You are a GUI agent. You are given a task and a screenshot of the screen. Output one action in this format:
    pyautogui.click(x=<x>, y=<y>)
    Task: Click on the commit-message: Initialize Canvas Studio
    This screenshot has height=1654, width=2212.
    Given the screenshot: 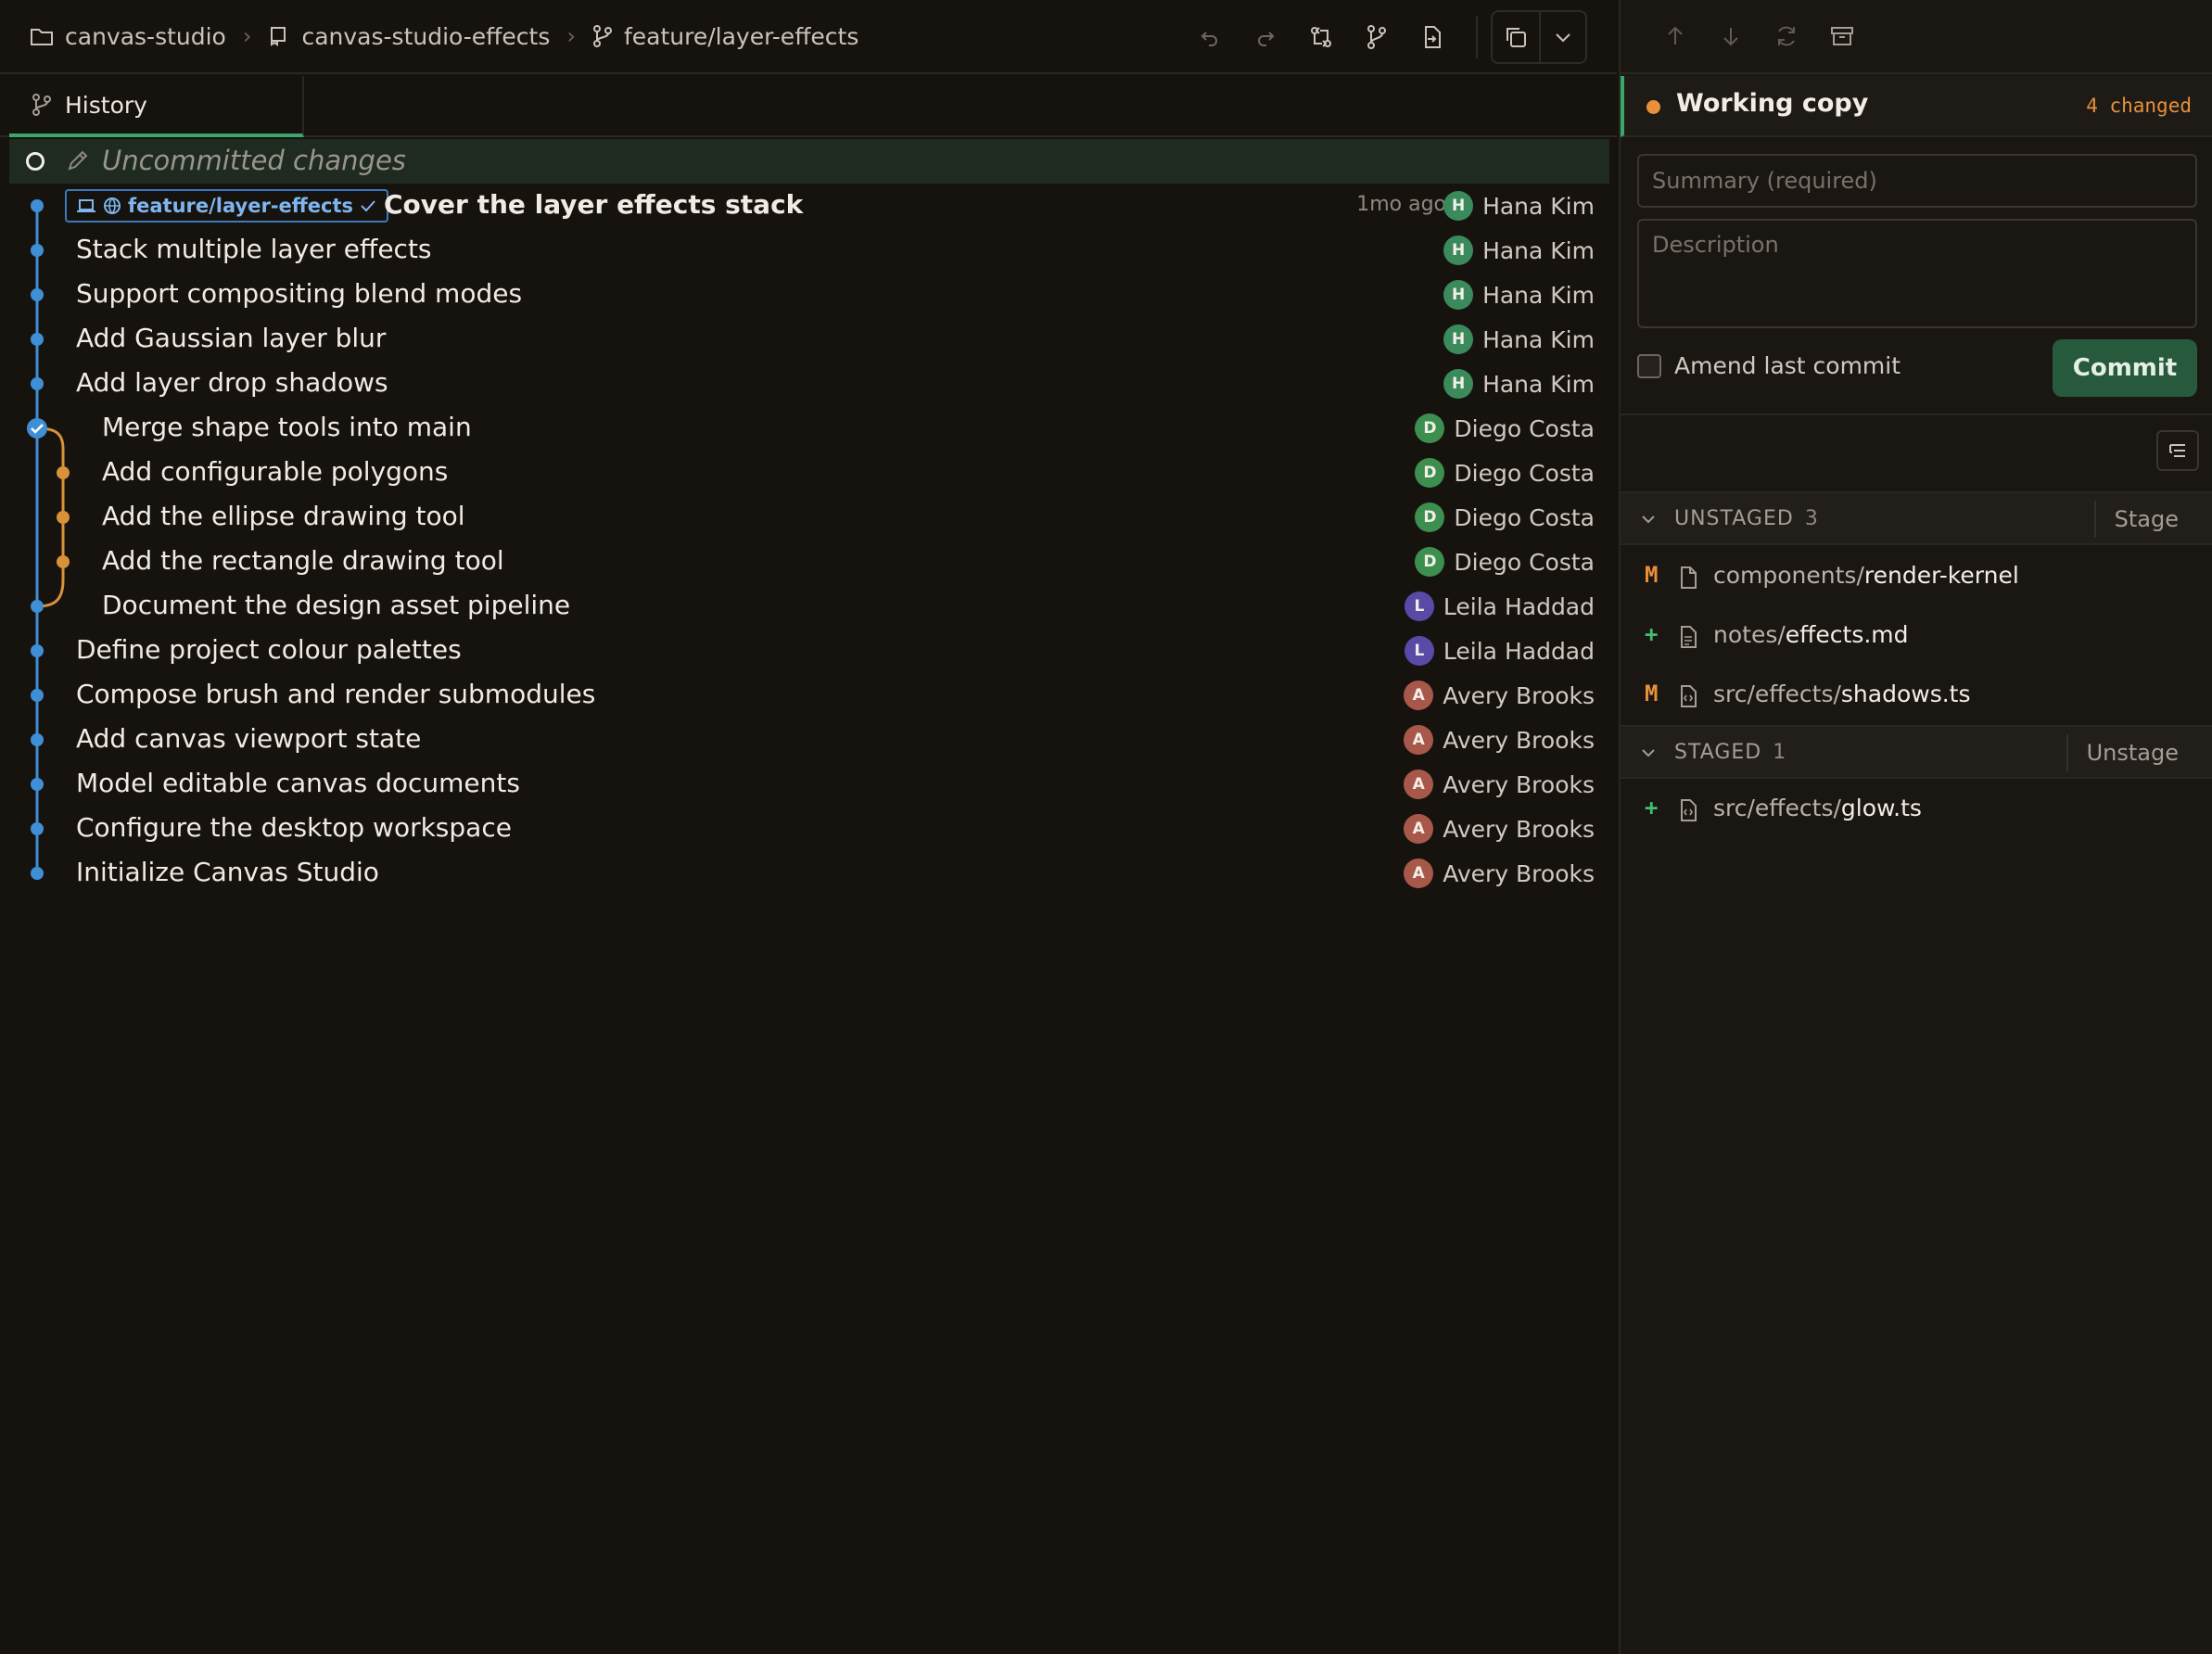 What is the action you would take?
    pyautogui.click(x=227, y=872)
    